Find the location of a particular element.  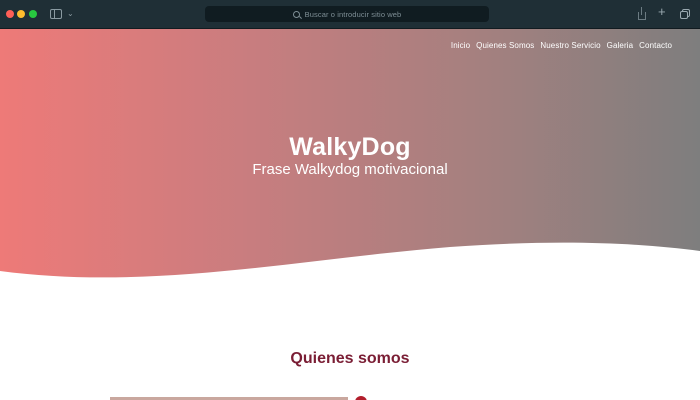

nav-item-nuestro-servicio: Nuestro Servicio is located at coordinates (570, 45).